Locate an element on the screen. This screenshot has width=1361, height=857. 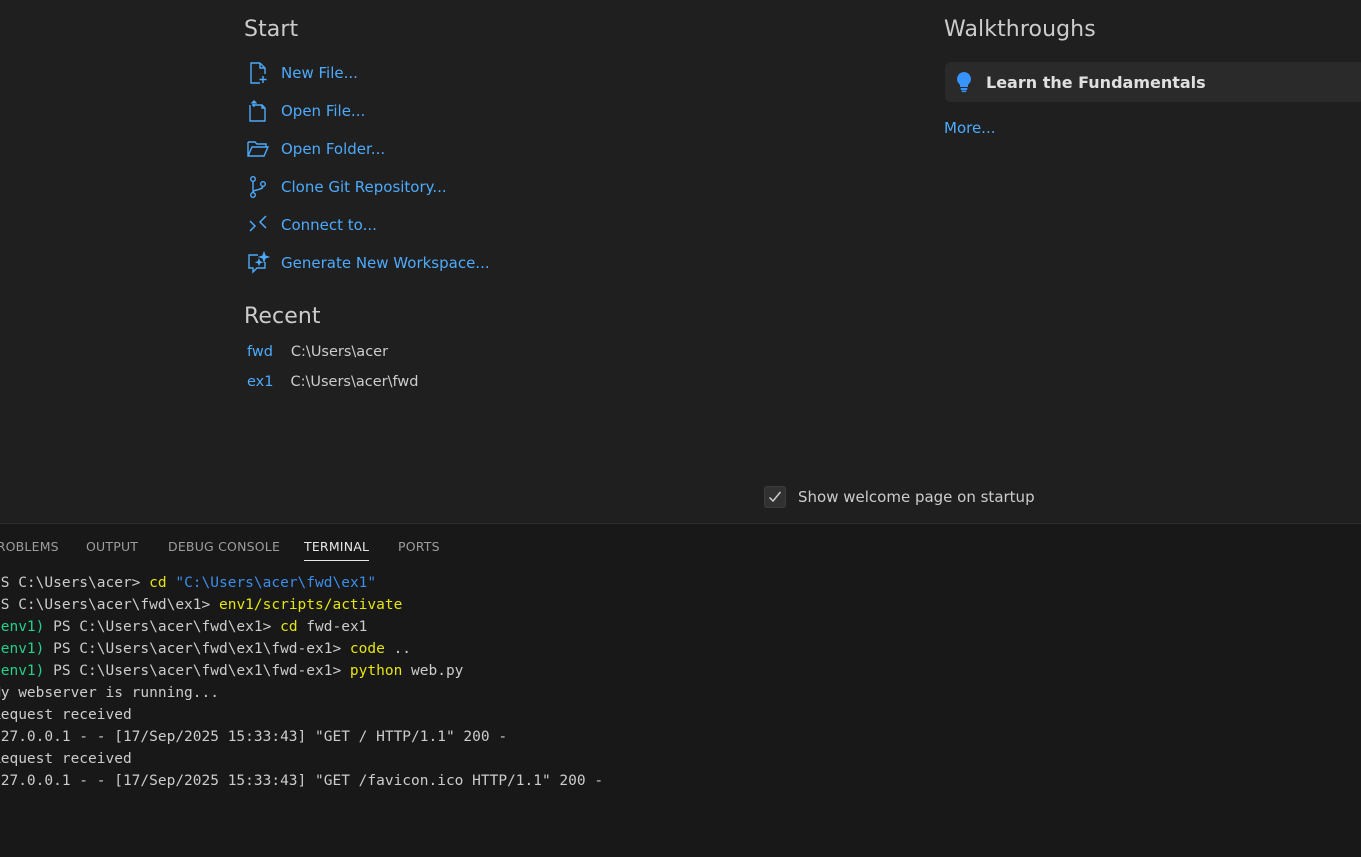
terminal-segment: web.py is located at coordinates (437, 671).